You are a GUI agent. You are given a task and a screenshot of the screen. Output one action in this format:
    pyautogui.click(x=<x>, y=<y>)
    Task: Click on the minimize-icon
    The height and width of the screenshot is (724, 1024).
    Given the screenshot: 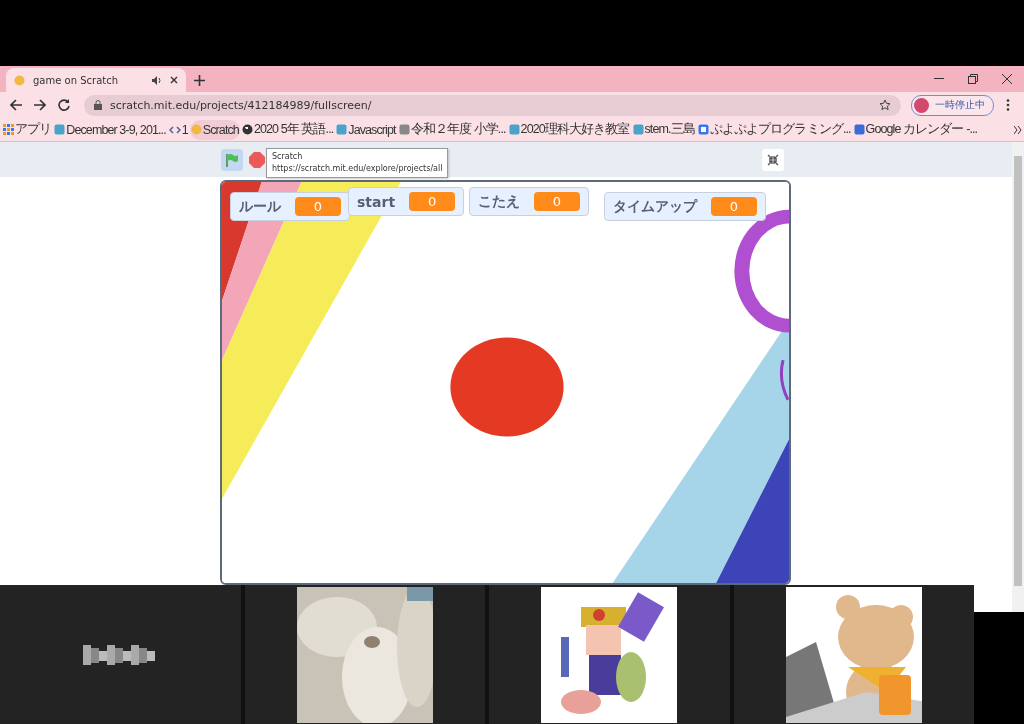 What is the action you would take?
    pyautogui.click(x=939, y=79)
    